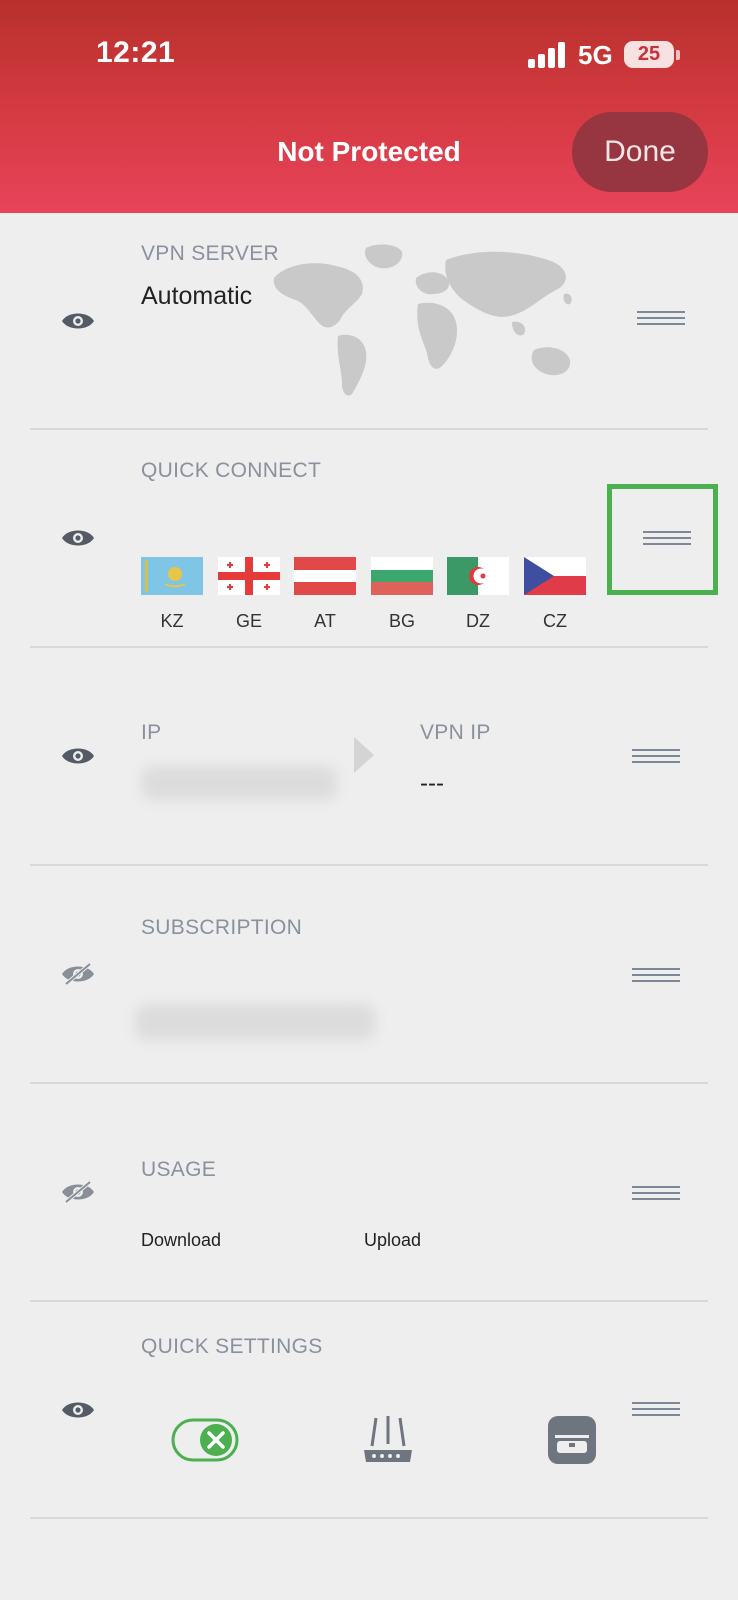 The height and width of the screenshot is (1600, 738). Describe the element at coordinates (239, 783) in the screenshot. I see `ip-value-blurred` at that location.